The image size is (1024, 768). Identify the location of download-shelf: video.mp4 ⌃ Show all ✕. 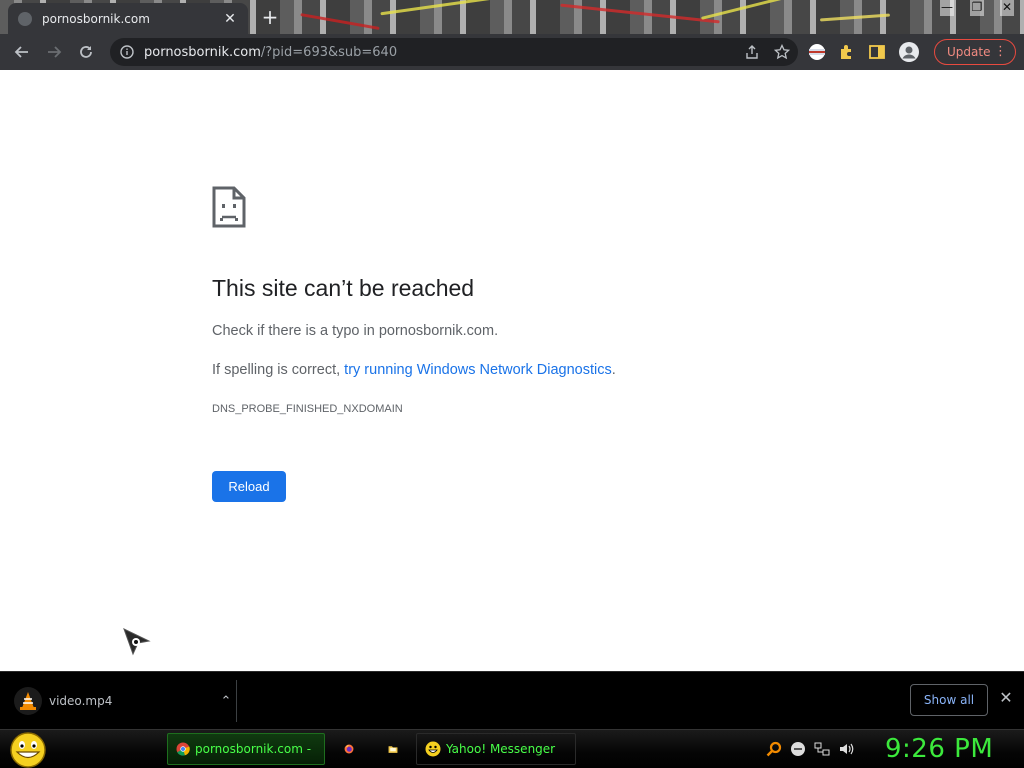
(512, 700).